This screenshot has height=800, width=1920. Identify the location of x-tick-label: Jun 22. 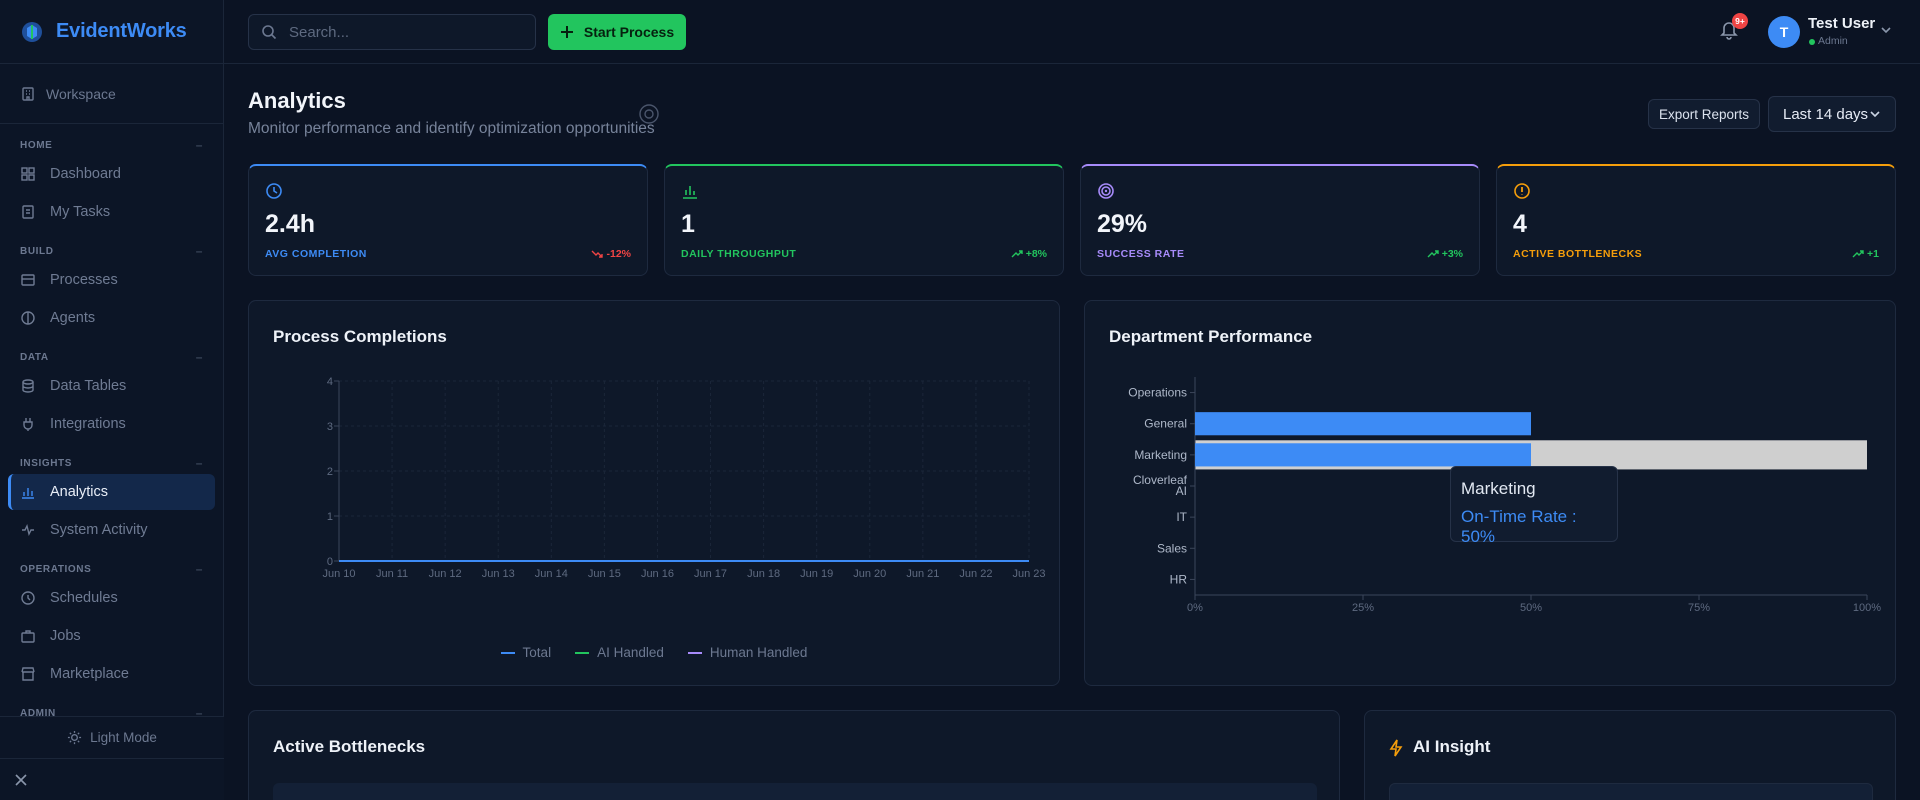
(975, 574).